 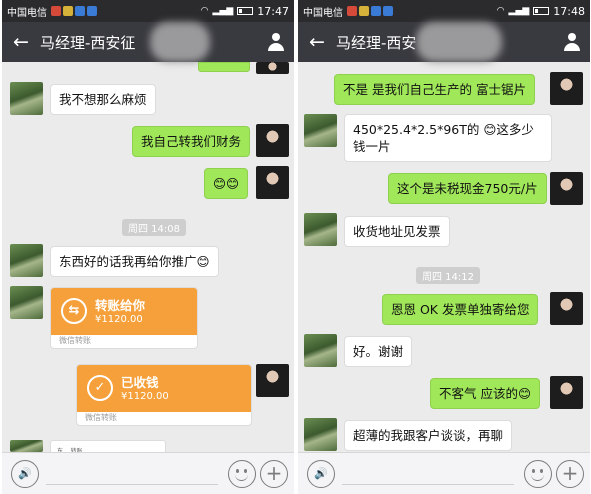 What do you see at coordinates (74, 311) in the screenshot?
I see `transfer-icon: ⇆` at bounding box center [74, 311].